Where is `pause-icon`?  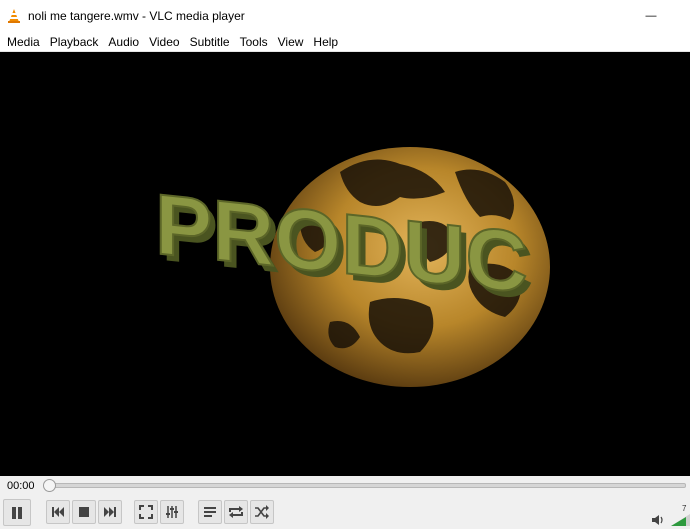 pause-icon is located at coordinates (17, 512).